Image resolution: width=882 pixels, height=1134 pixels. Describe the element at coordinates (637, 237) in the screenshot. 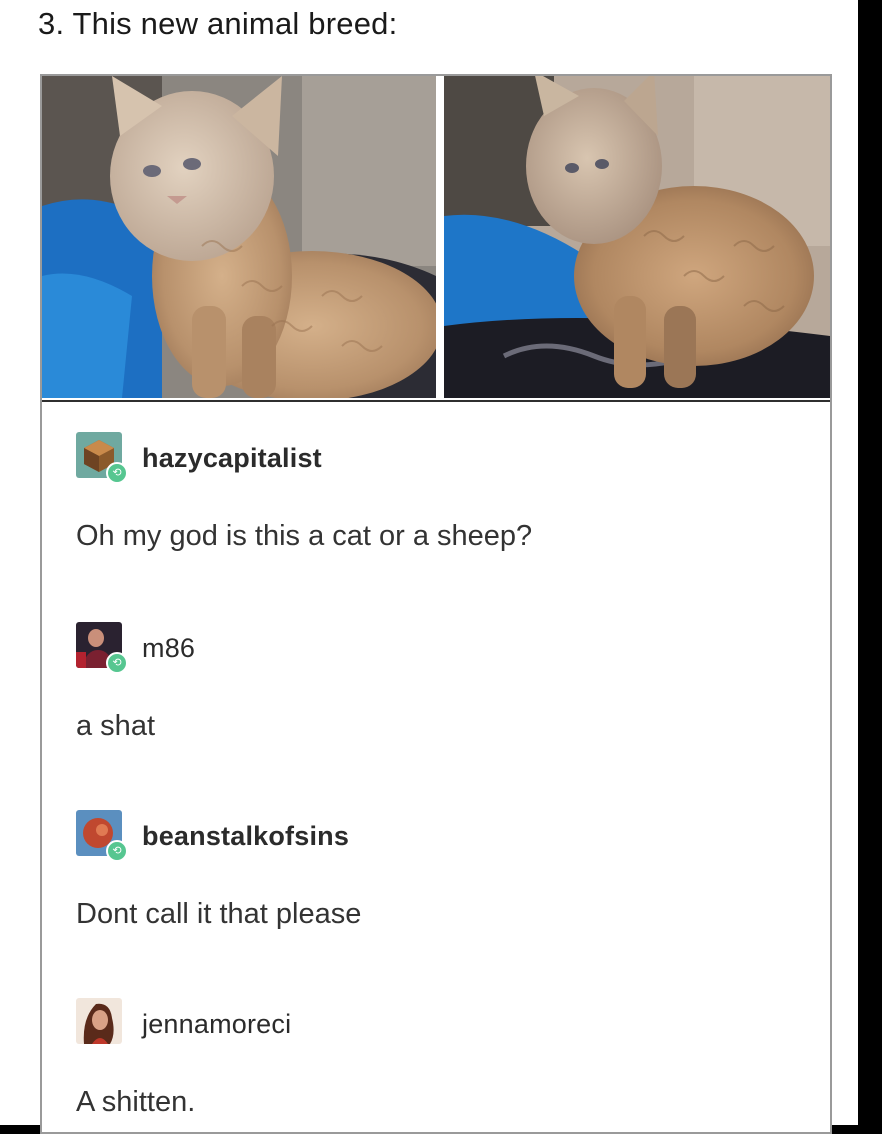

I see `cat-photo-right` at that location.